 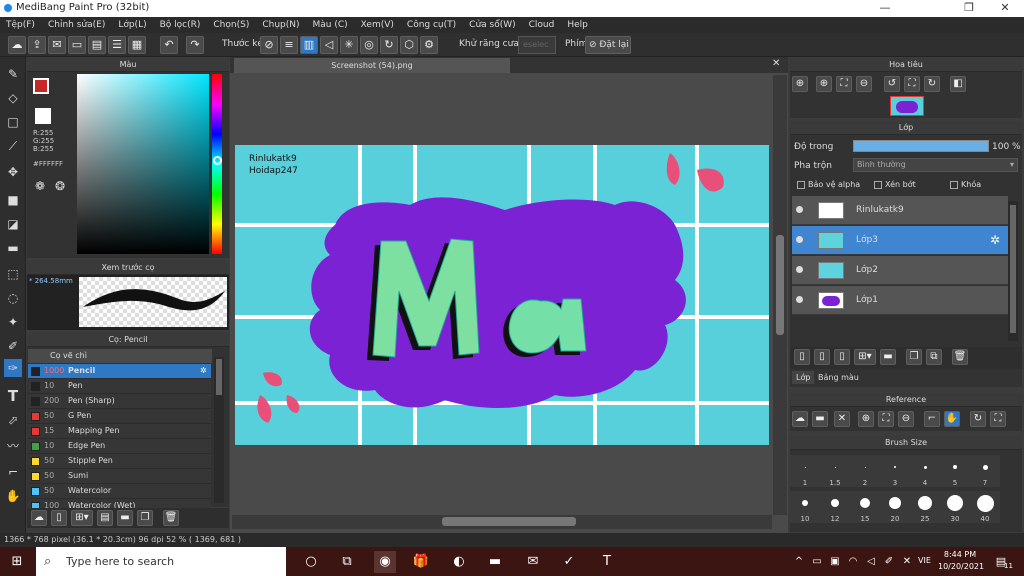 What do you see at coordinates (105, 518) in the screenshot?
I see `brush-property-icon: ▤` at bounding box center [105, 518].